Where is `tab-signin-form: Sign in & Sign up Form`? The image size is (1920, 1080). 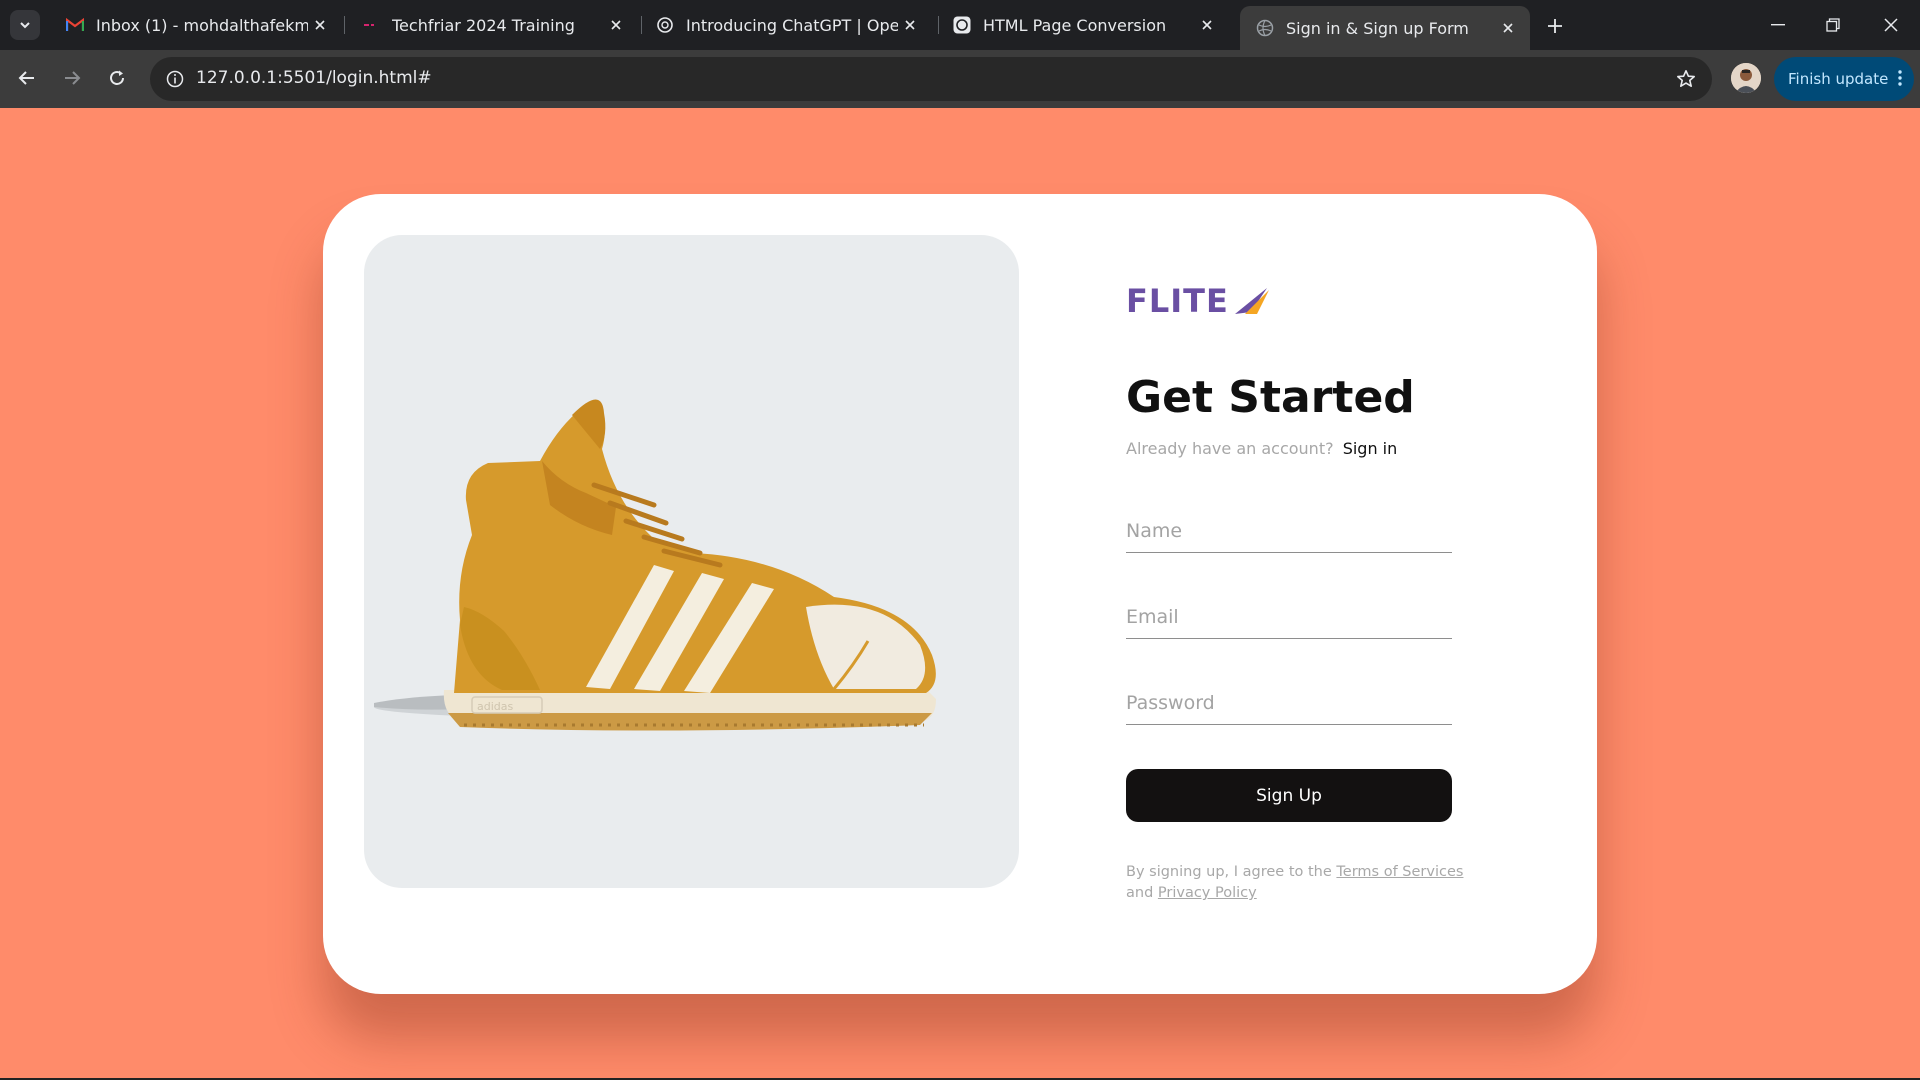 tab-signin-form: Sign in & Sign up Form is located at coordinates (1385, 28).